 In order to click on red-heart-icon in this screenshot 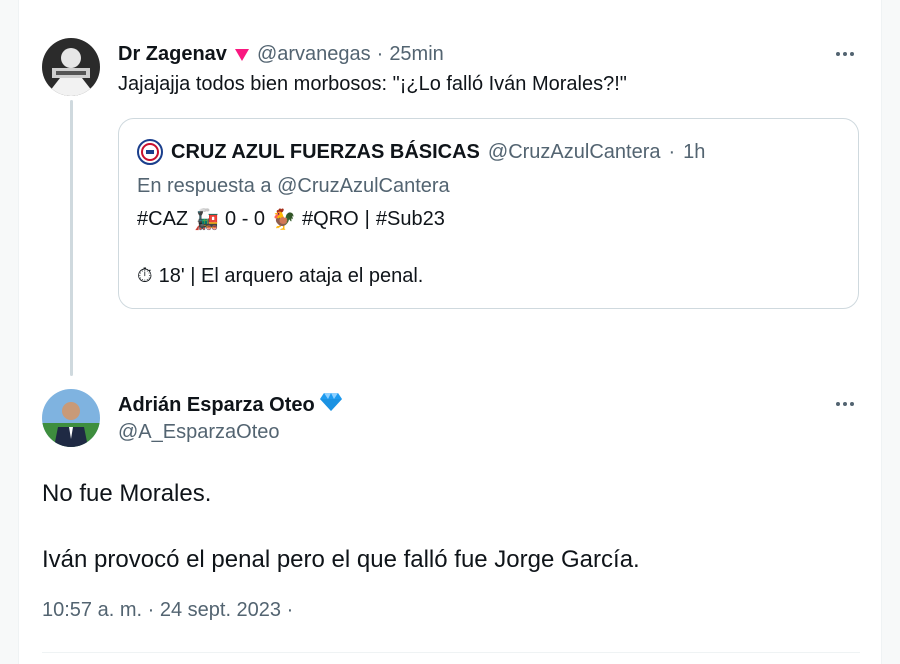, I will do `click(242, 54)`.